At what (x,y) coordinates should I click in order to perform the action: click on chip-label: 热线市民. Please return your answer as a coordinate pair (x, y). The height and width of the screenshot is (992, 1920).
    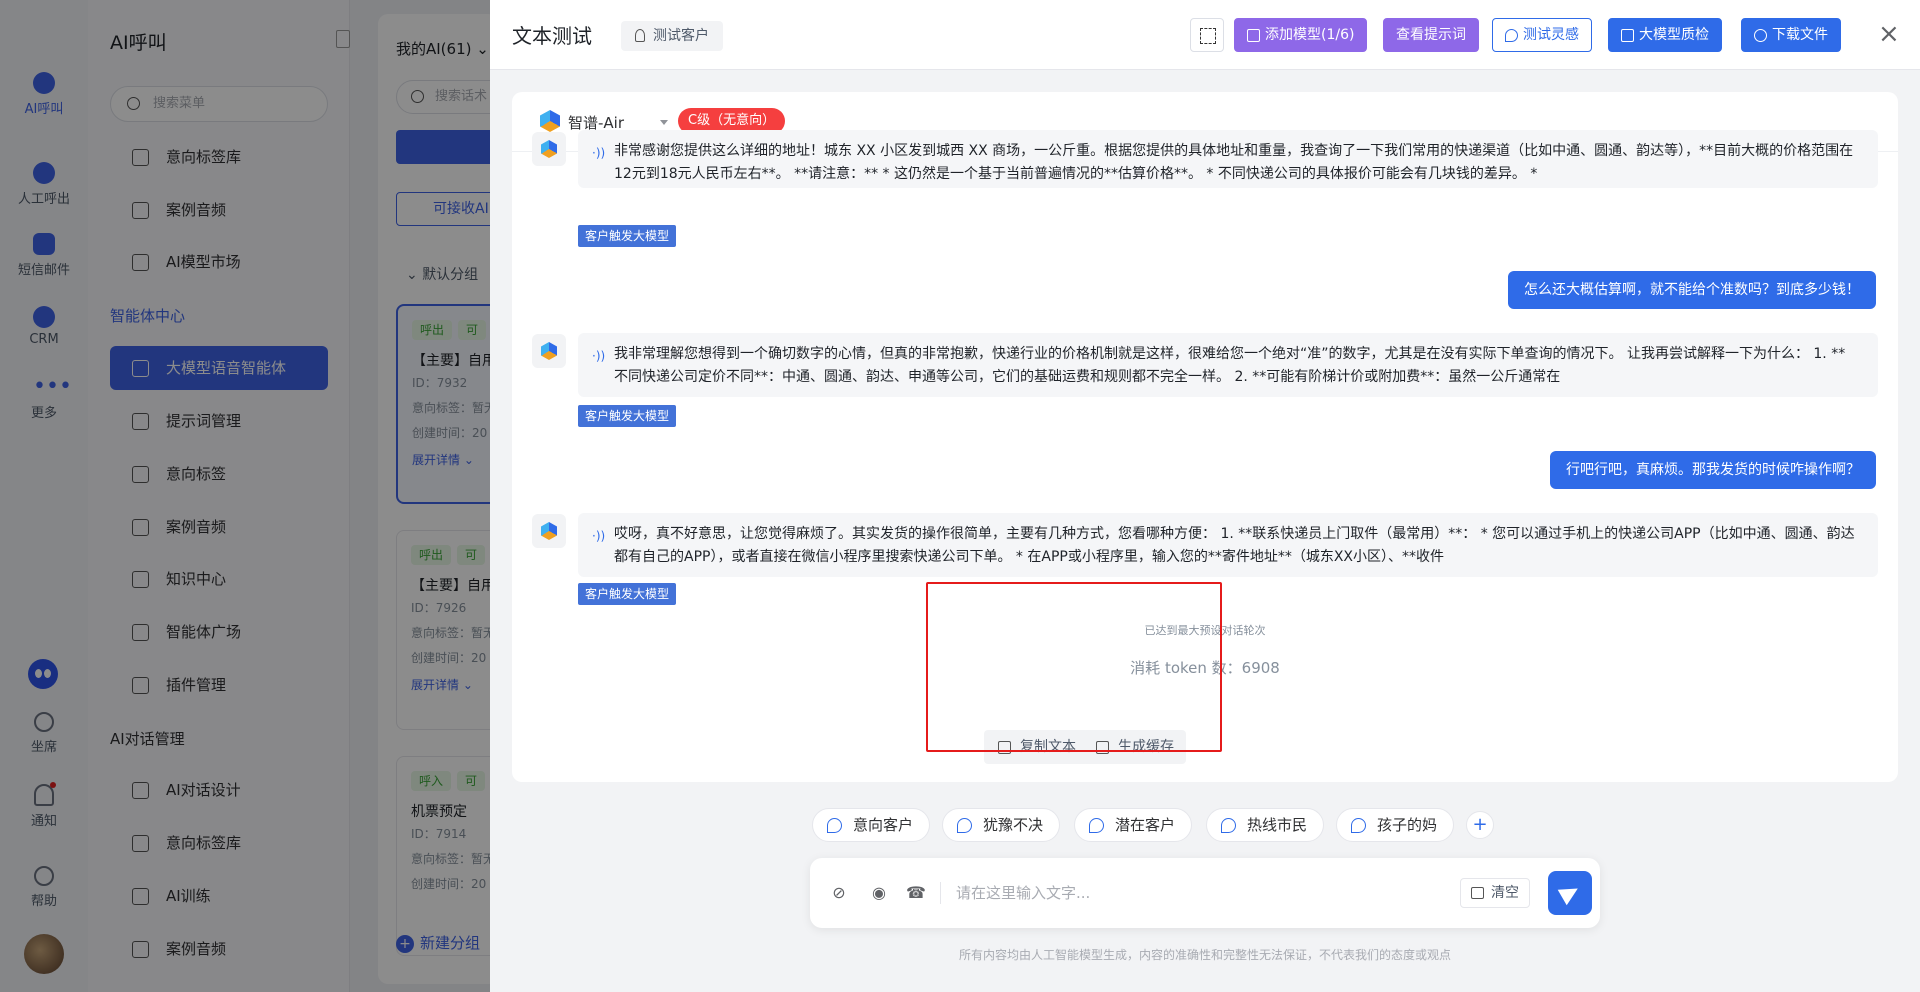
    Looking at the image, I should click on (1277, 825).